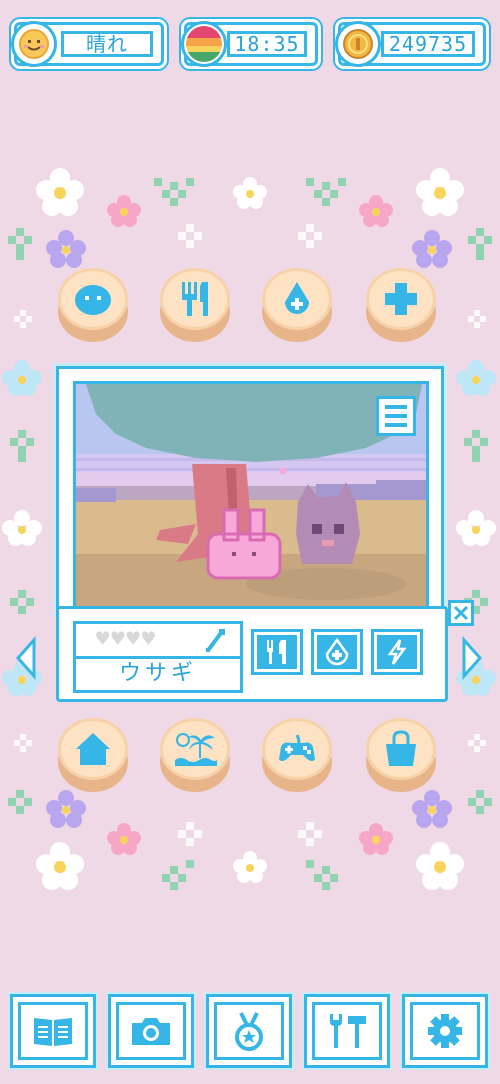 This screenshot has width=500, height=1084. I want to click on next-pet-arrow, so click(472, 658).